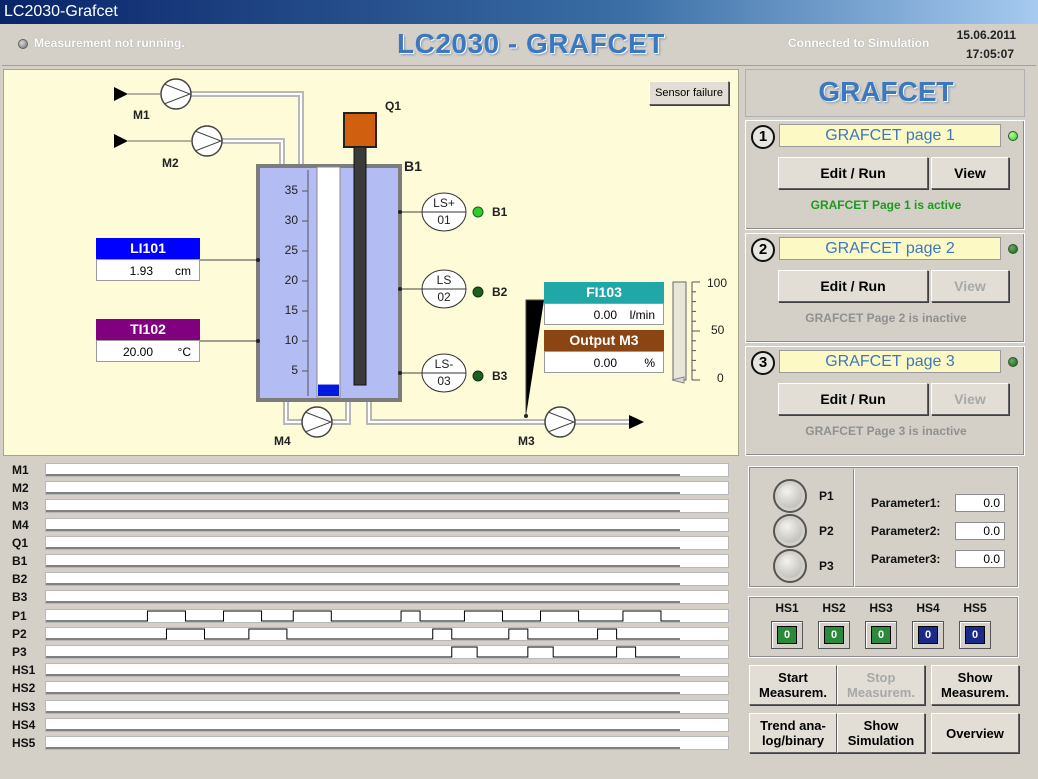  Describe the element at coordinates (989, 54) in the screenshot. I see `time-display: 17:05:07` at that location.